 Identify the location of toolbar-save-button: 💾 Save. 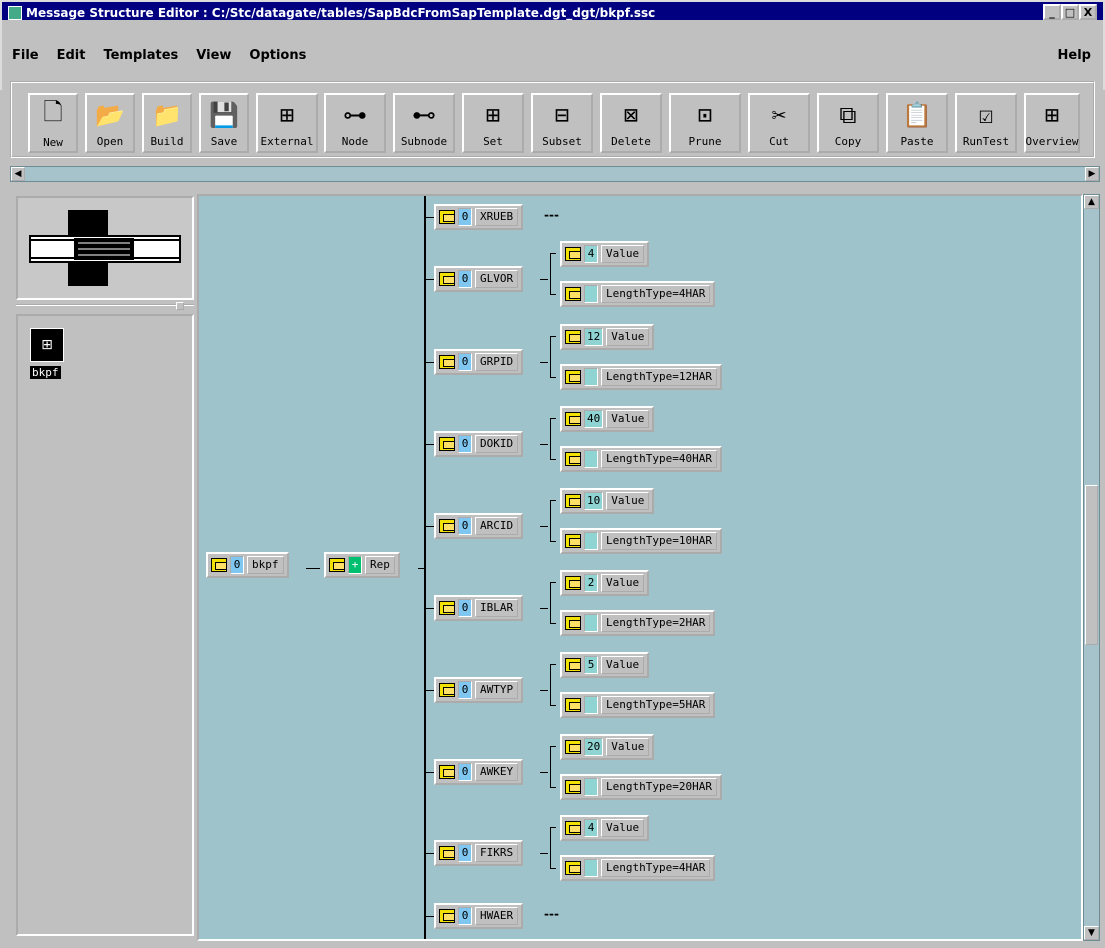
(224, 123).